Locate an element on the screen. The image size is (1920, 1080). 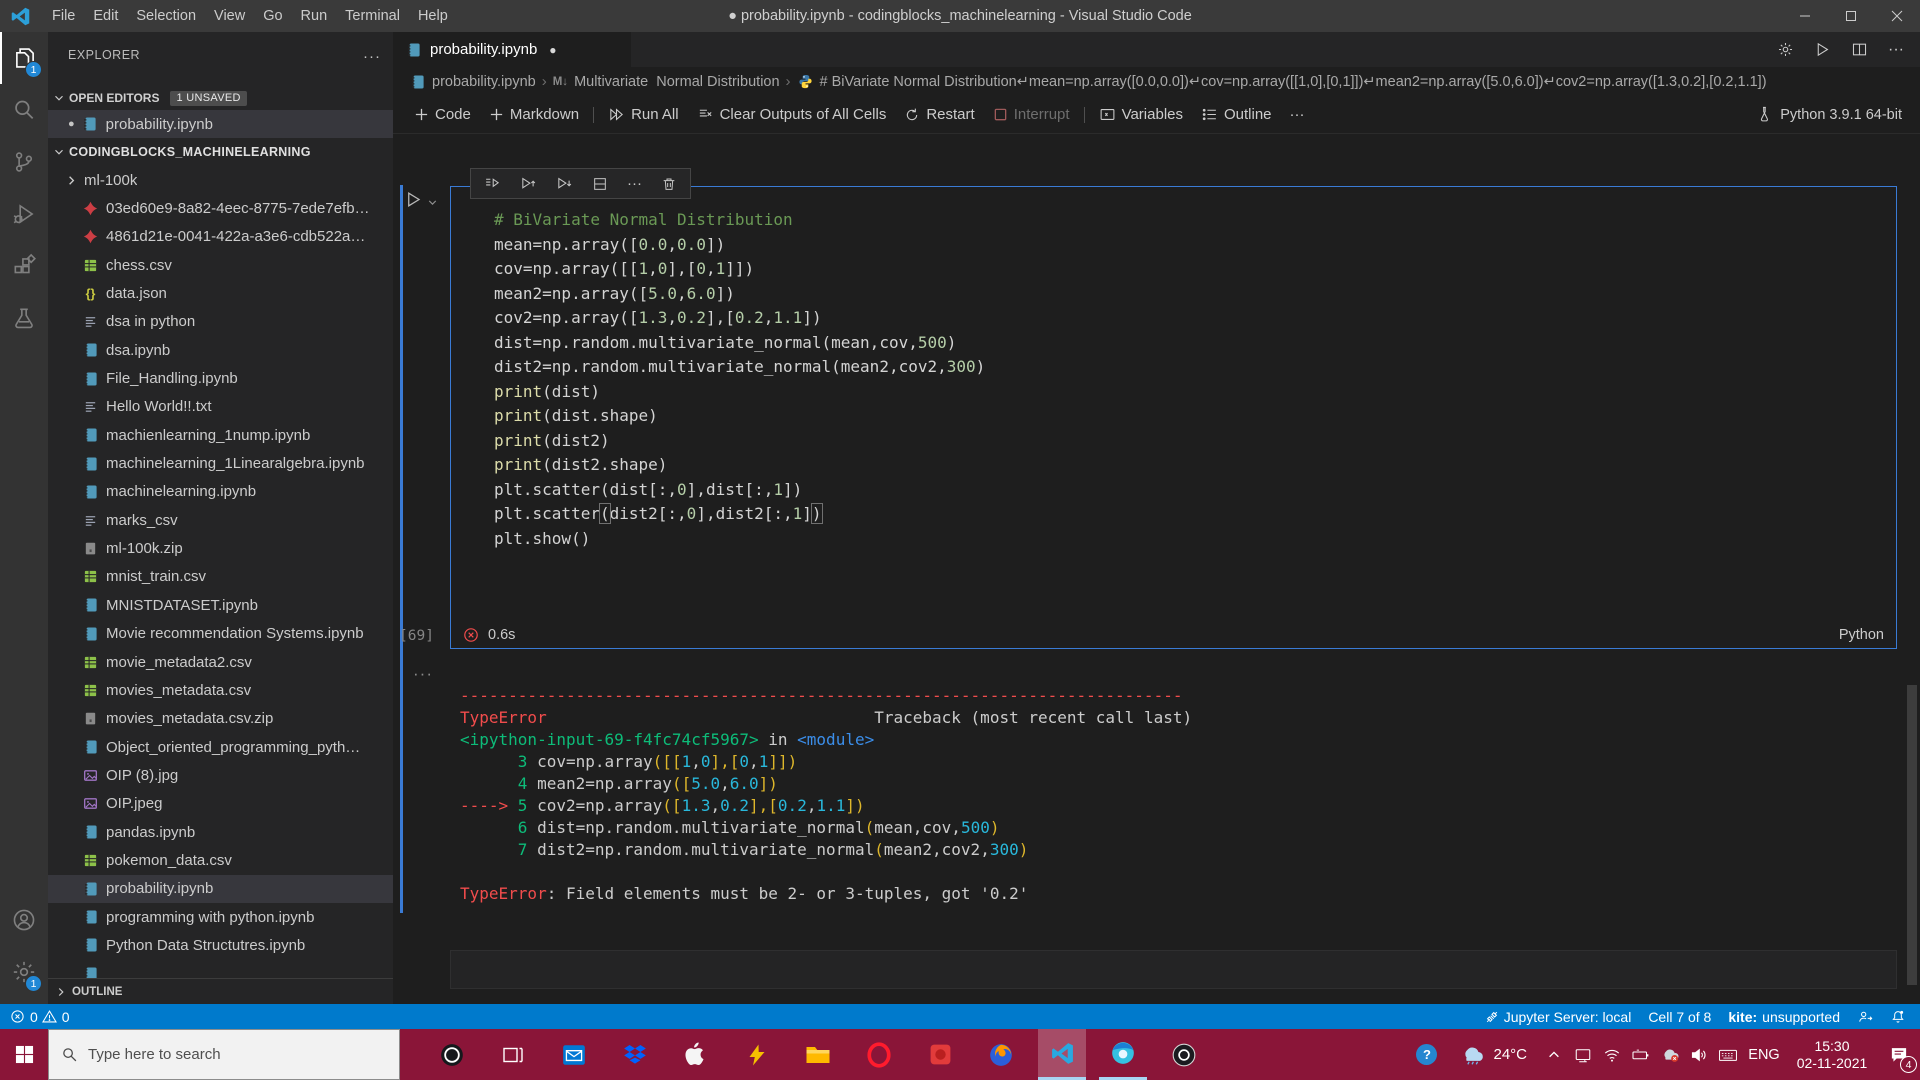
menu-run: Run is located at coordinates (314, 16).